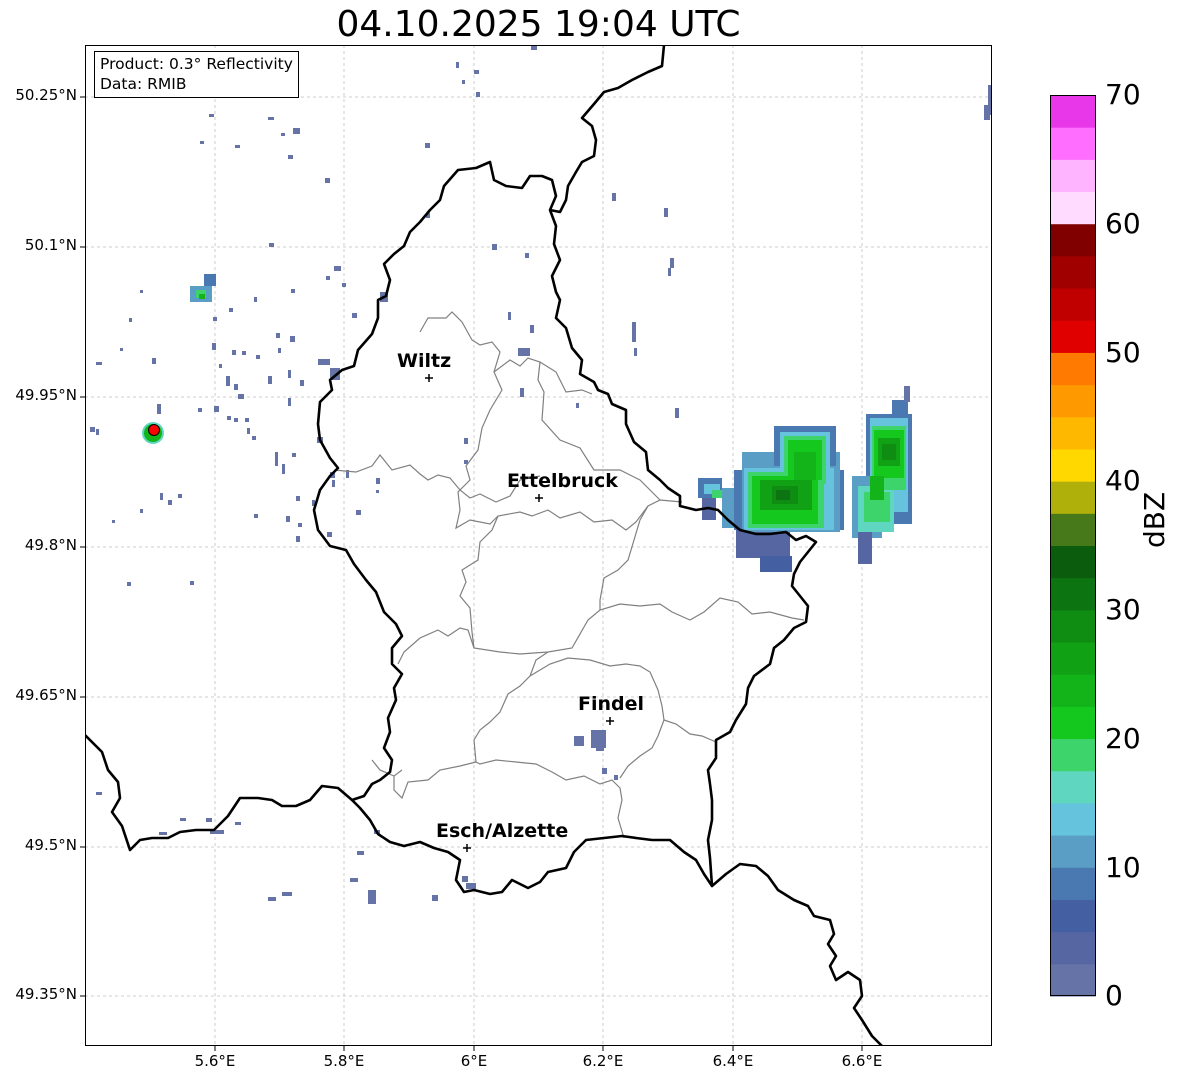 The image size is (1184, 1081). I want to click on city-markers, so click(519, 613).